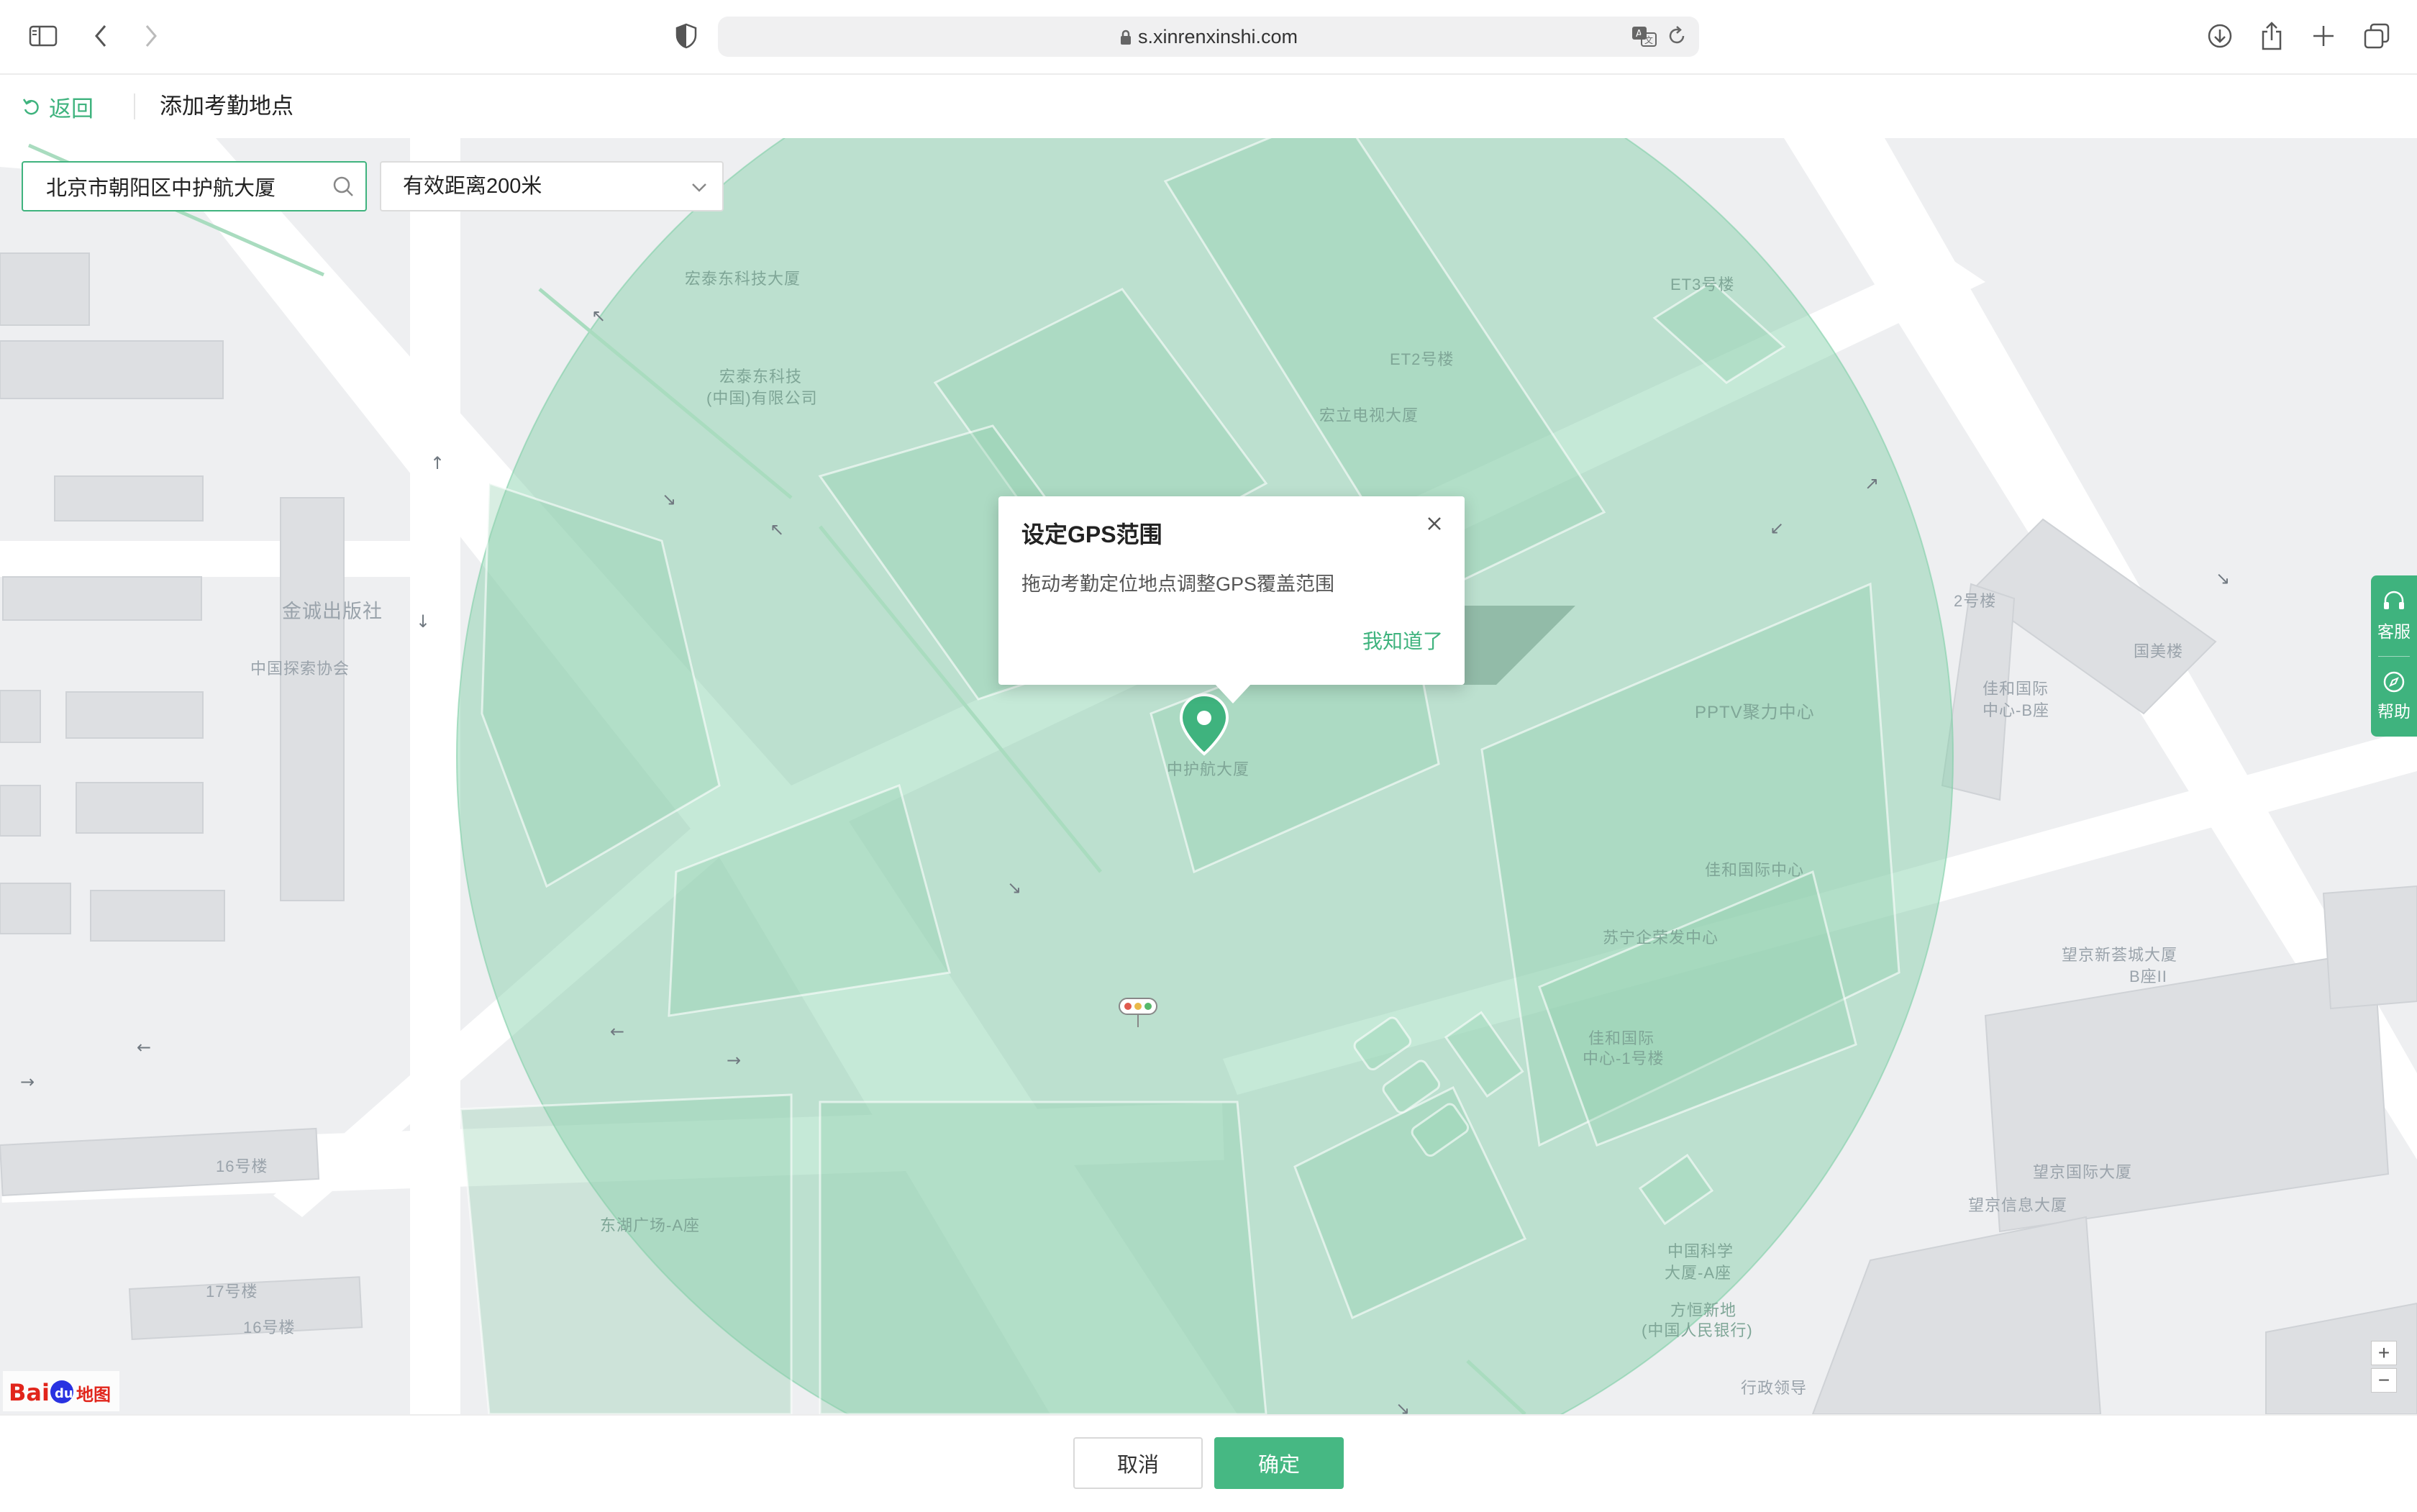 This screenshot has width=2417, height=1512. I want to click on map-label: 大厦-A座, so click(1698, 1273).